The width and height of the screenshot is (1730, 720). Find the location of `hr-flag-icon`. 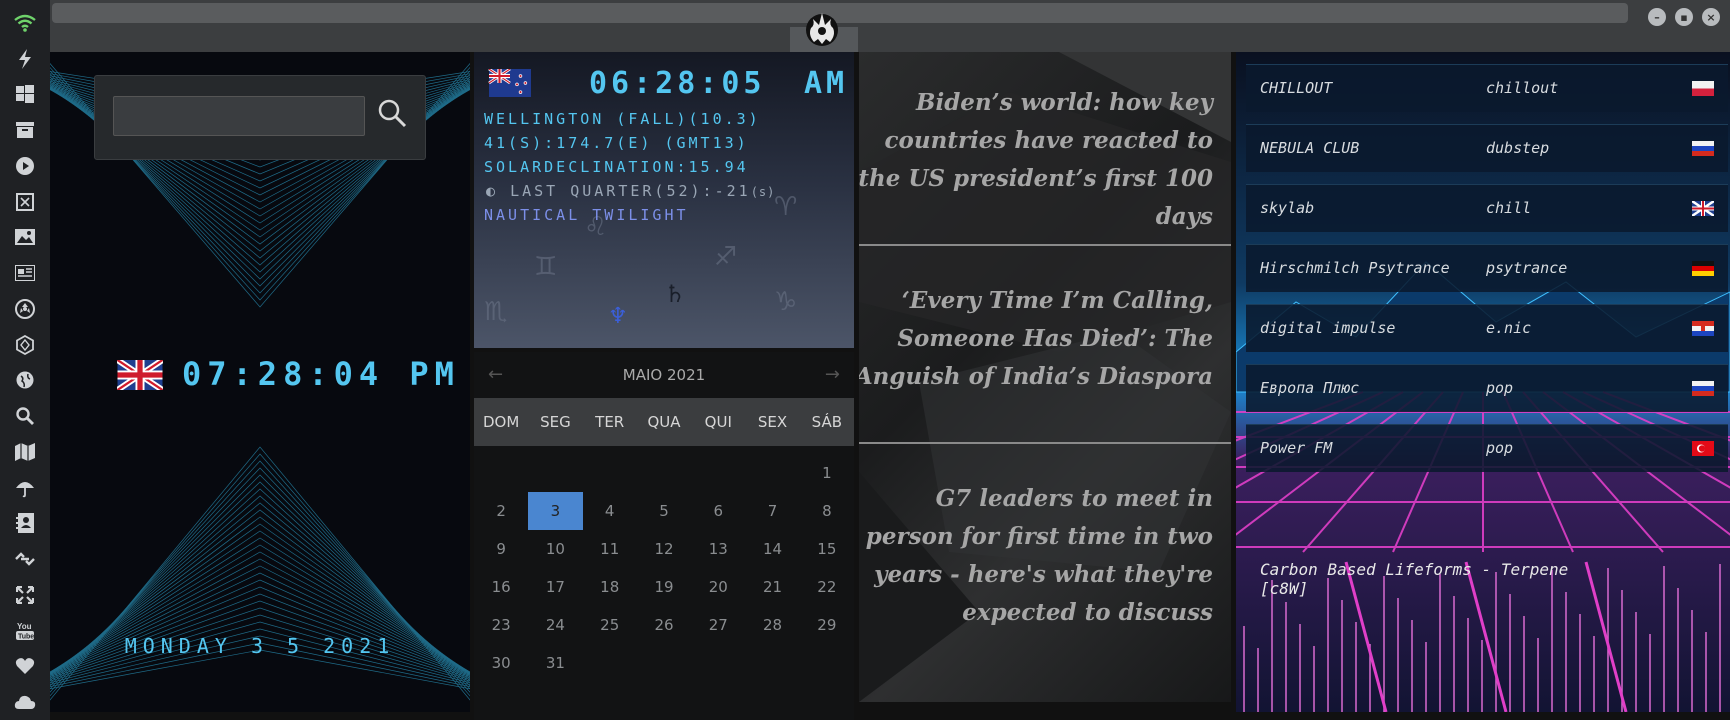

hr-flag-icon is located at coordinates (1703, 328).